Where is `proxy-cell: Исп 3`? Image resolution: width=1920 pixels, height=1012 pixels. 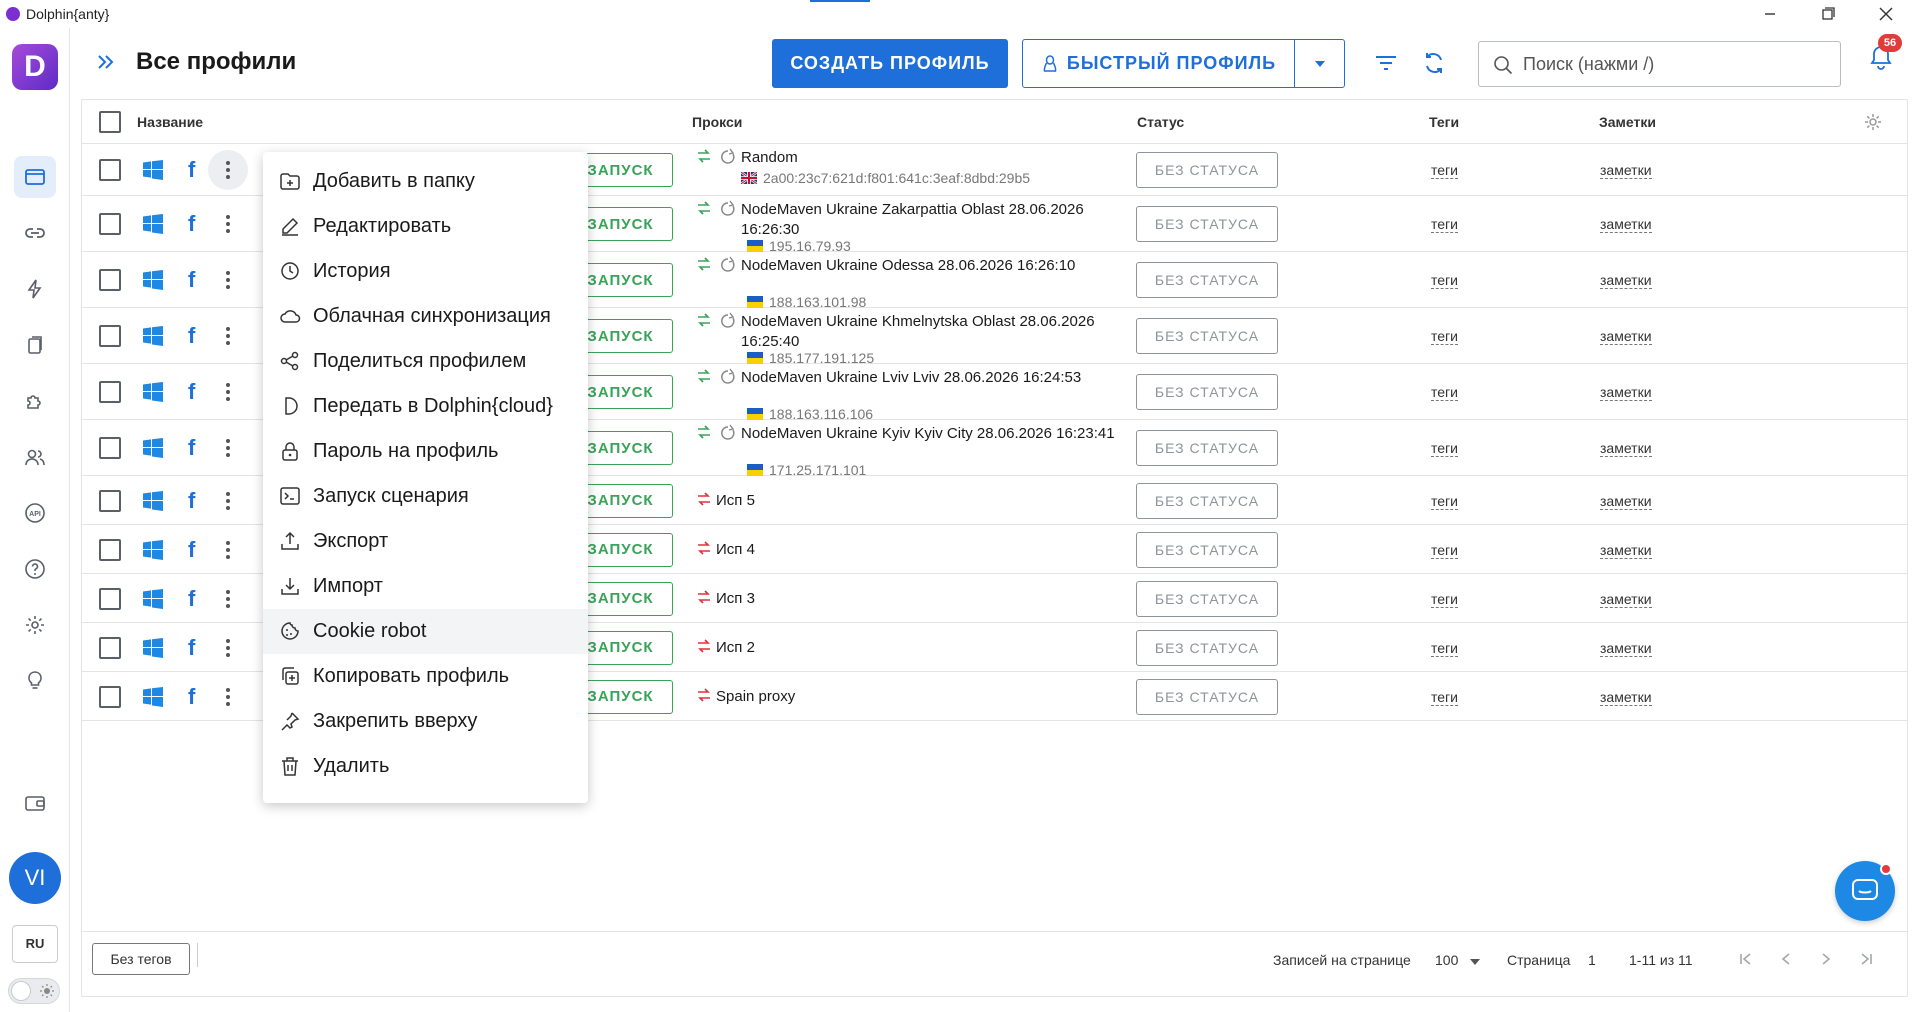
proxy-cell: Исп 3 is located at coordinates (906, 599).